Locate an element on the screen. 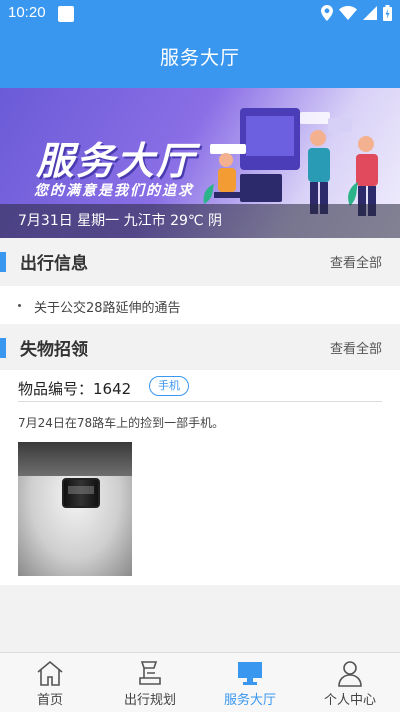 The image size is (400, 712). item-id: 物品编号：1642 is located at coordinates (75, 389).